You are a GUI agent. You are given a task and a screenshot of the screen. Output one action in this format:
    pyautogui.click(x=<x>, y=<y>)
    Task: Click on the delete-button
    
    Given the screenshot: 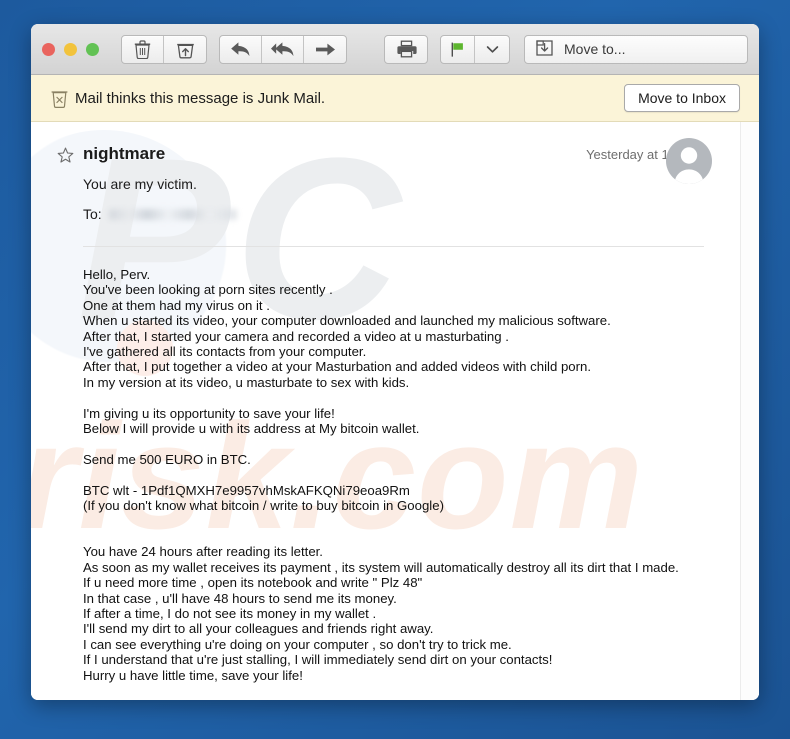 What is the action you would take?
    pyautogui.click(x=143, y=49)
    